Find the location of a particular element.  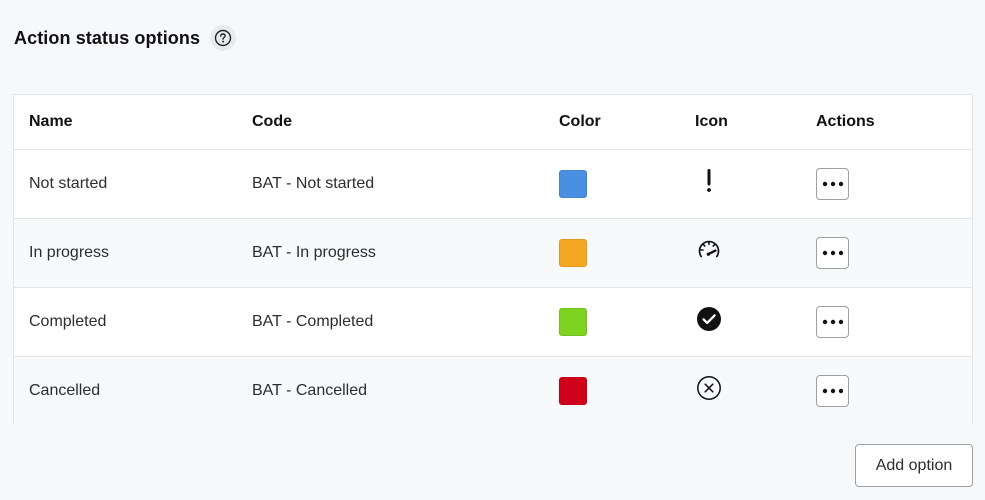

table-row: In progress BAT - In progress is located at coordinates (493, 253).